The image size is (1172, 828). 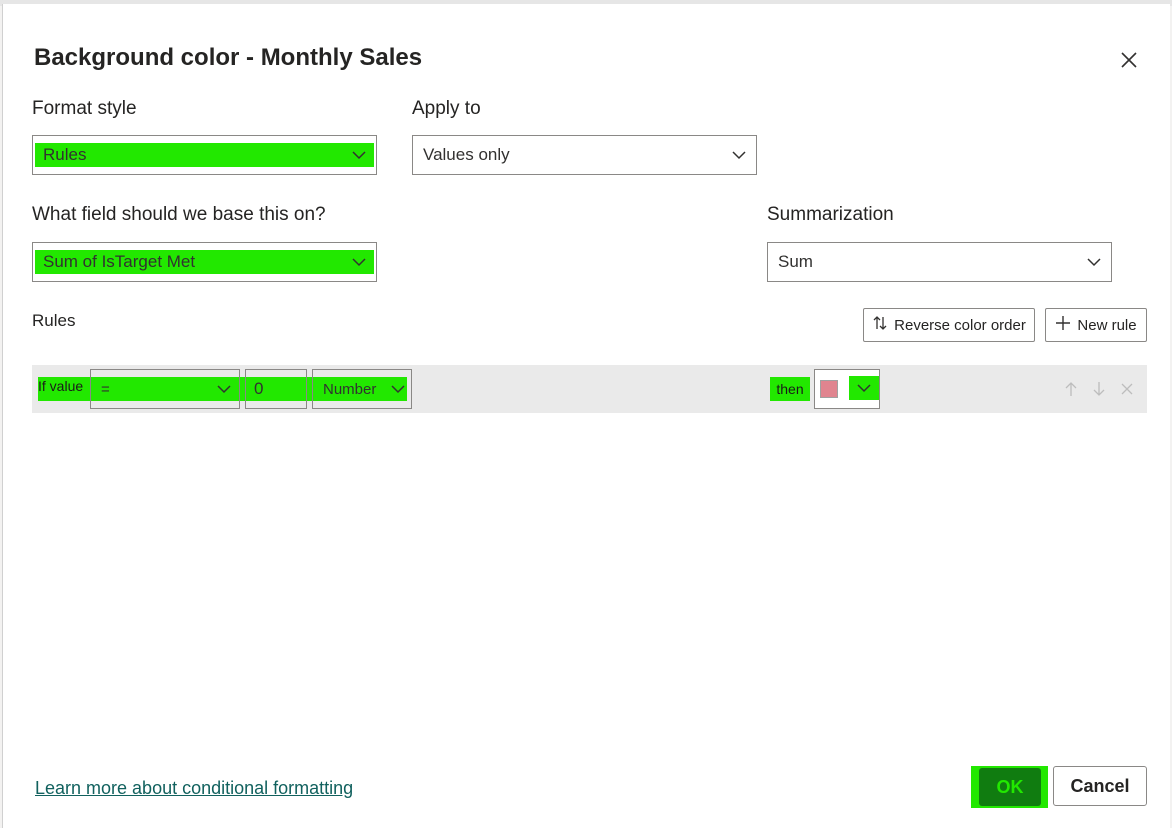 I want to click on learn-more-link: Learn more about conditional formatting, so click(x=194, y=788).